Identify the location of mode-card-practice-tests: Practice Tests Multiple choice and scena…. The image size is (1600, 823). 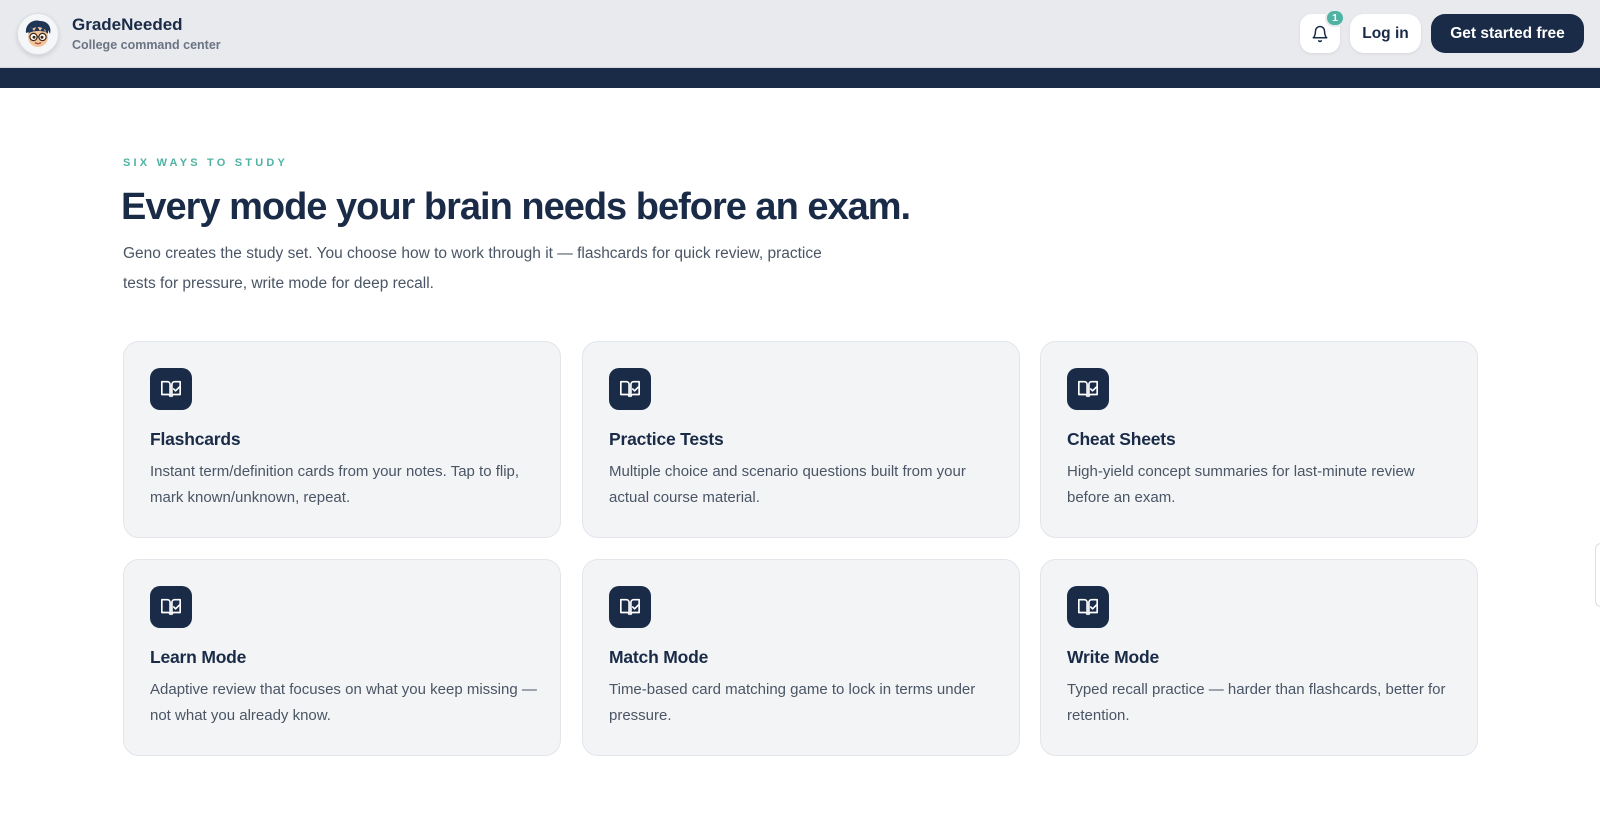
(801, 439).